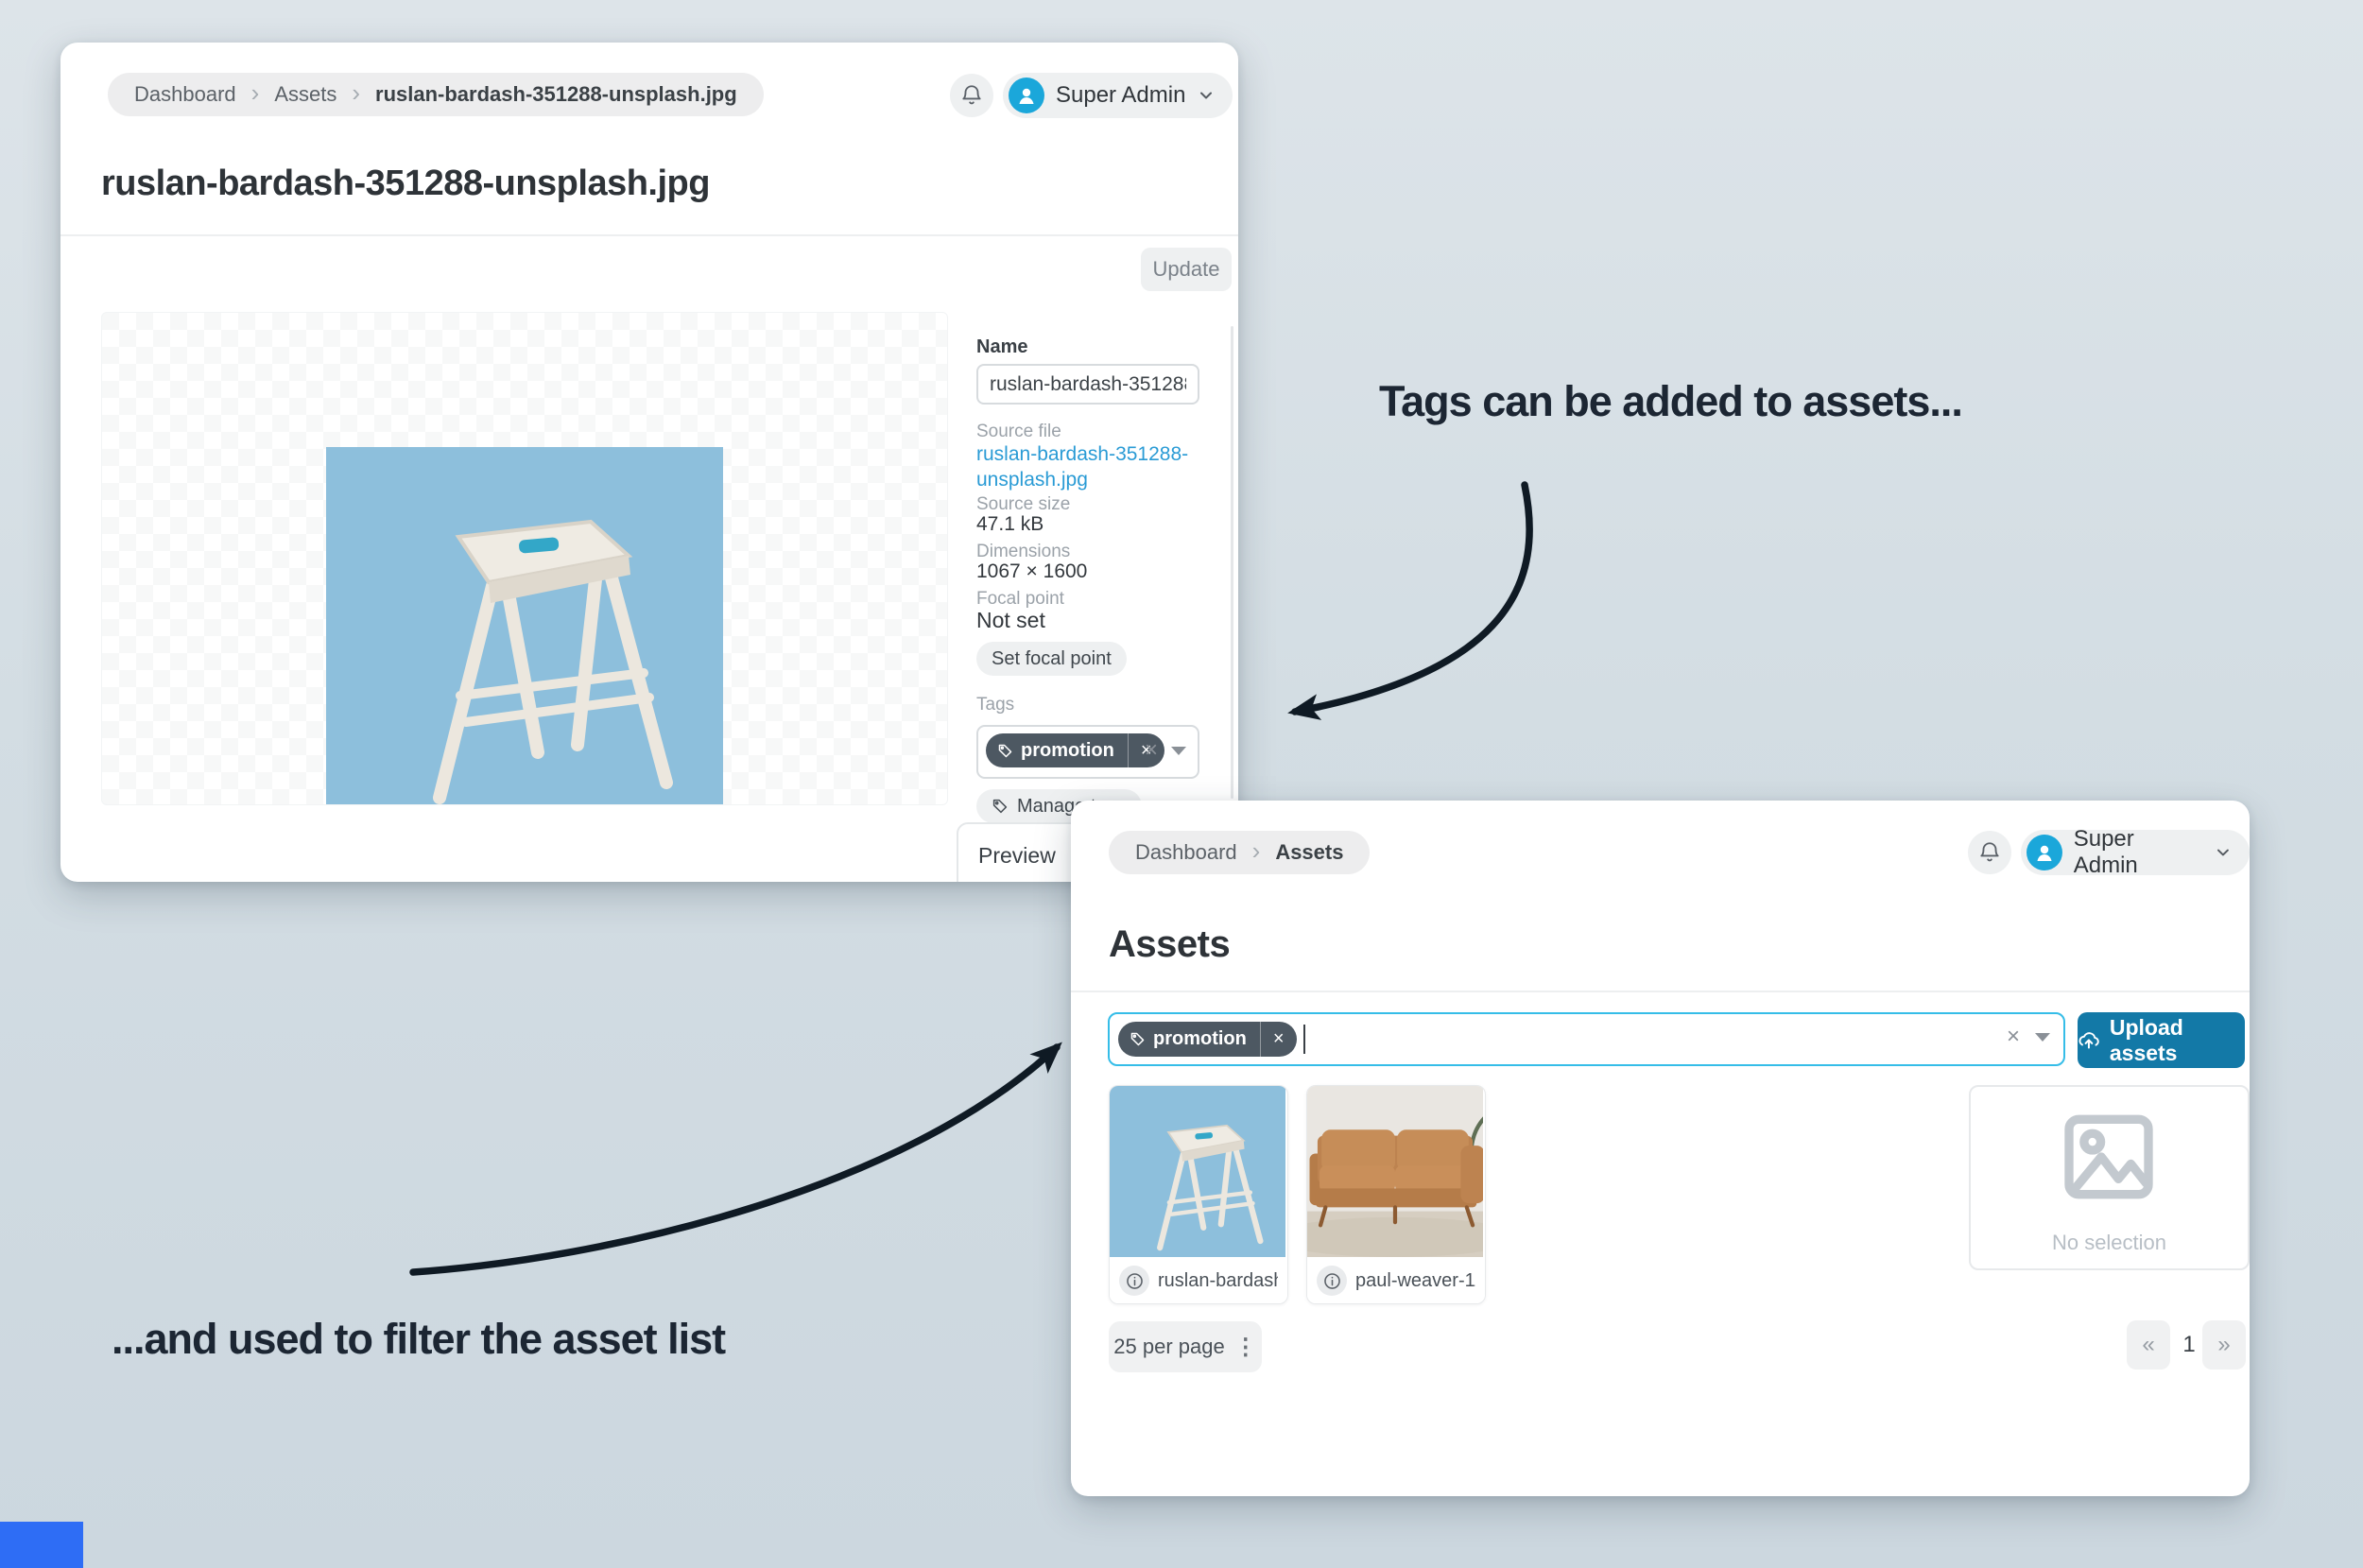 This screenshot has width=2363, height=1568. I want to click on chevron-down-icon, so click(2223, 852).